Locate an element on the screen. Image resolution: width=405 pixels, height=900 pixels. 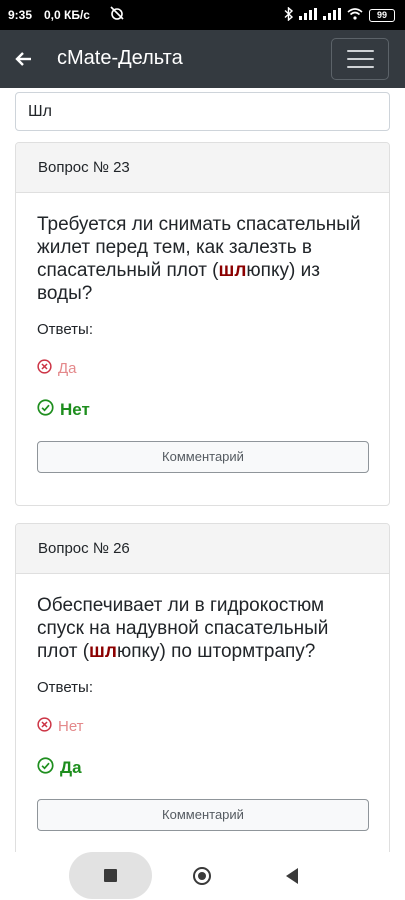
status-network-speed: 0,0 КБ/с is located at coordinates (67, 15).